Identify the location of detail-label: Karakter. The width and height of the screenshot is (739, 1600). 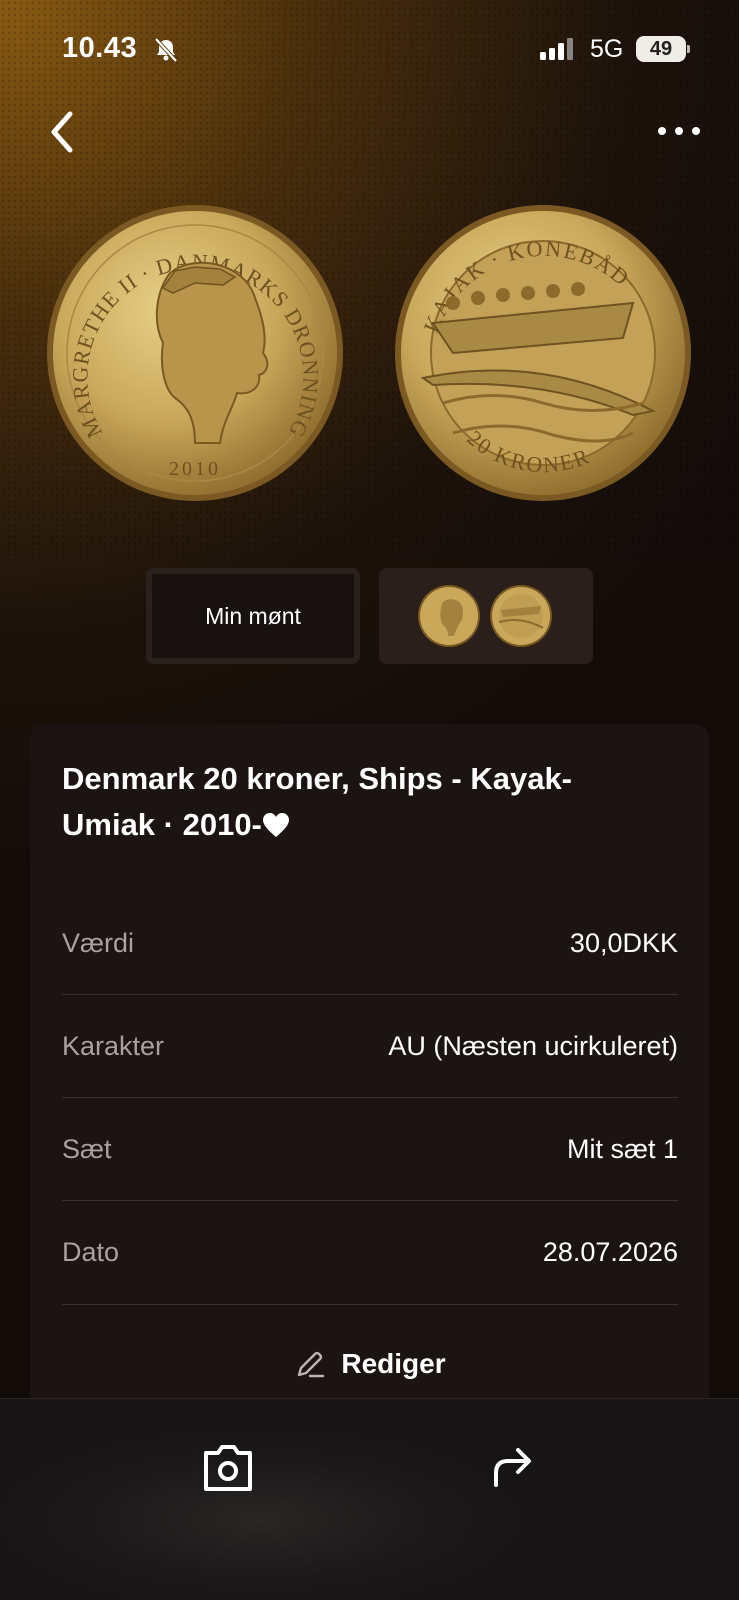
(113, 1045).